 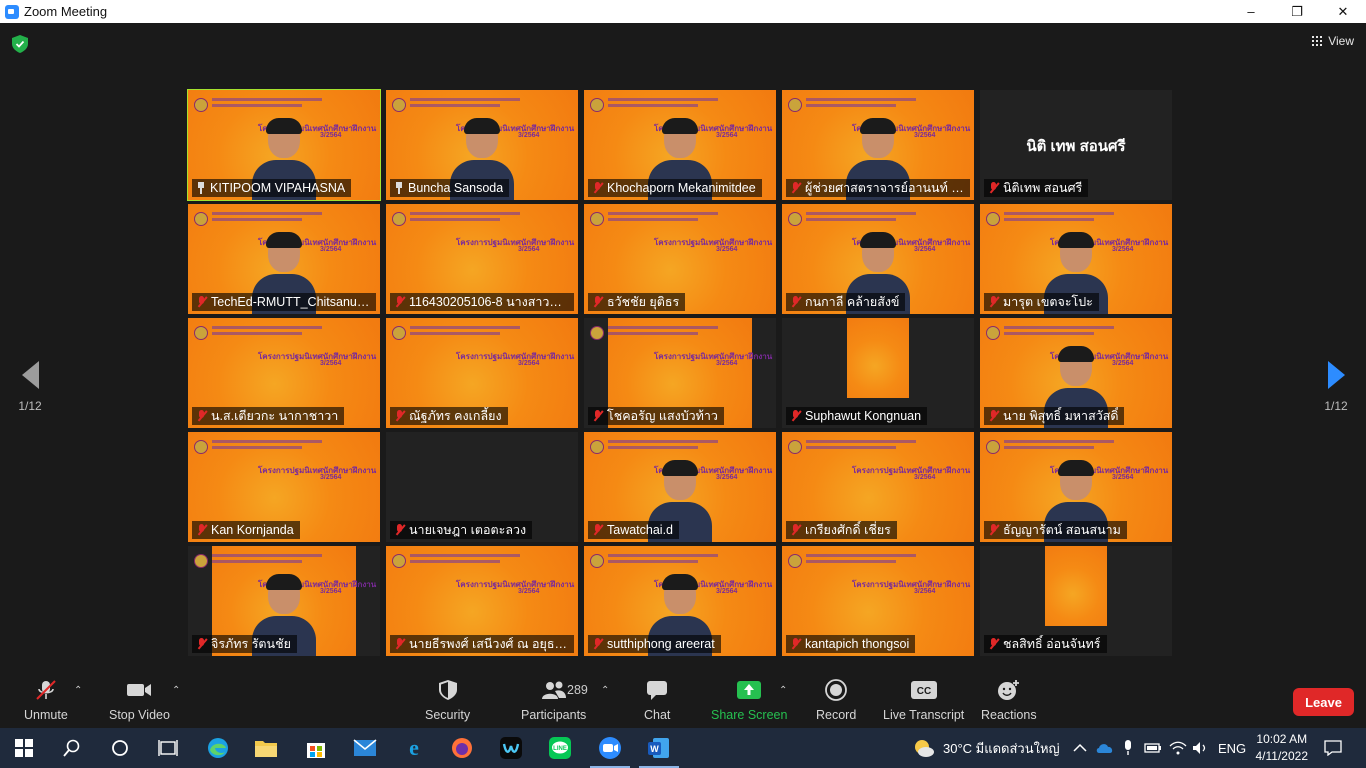 What do you see at coordinates (482, 487) in the screenshot?
I see `participant-tile: นายเจษฎา เตอตะลวง` at bounding box center [482, 487].